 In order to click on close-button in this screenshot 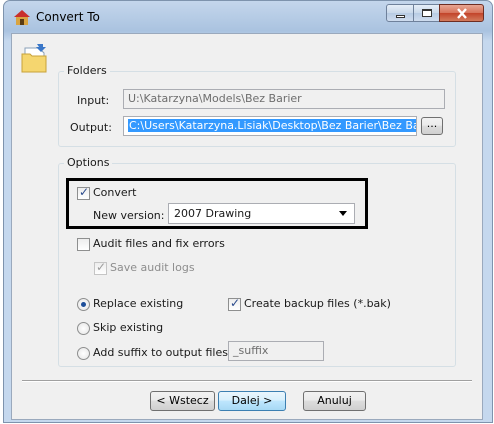, I will do `click(461, 13)`.